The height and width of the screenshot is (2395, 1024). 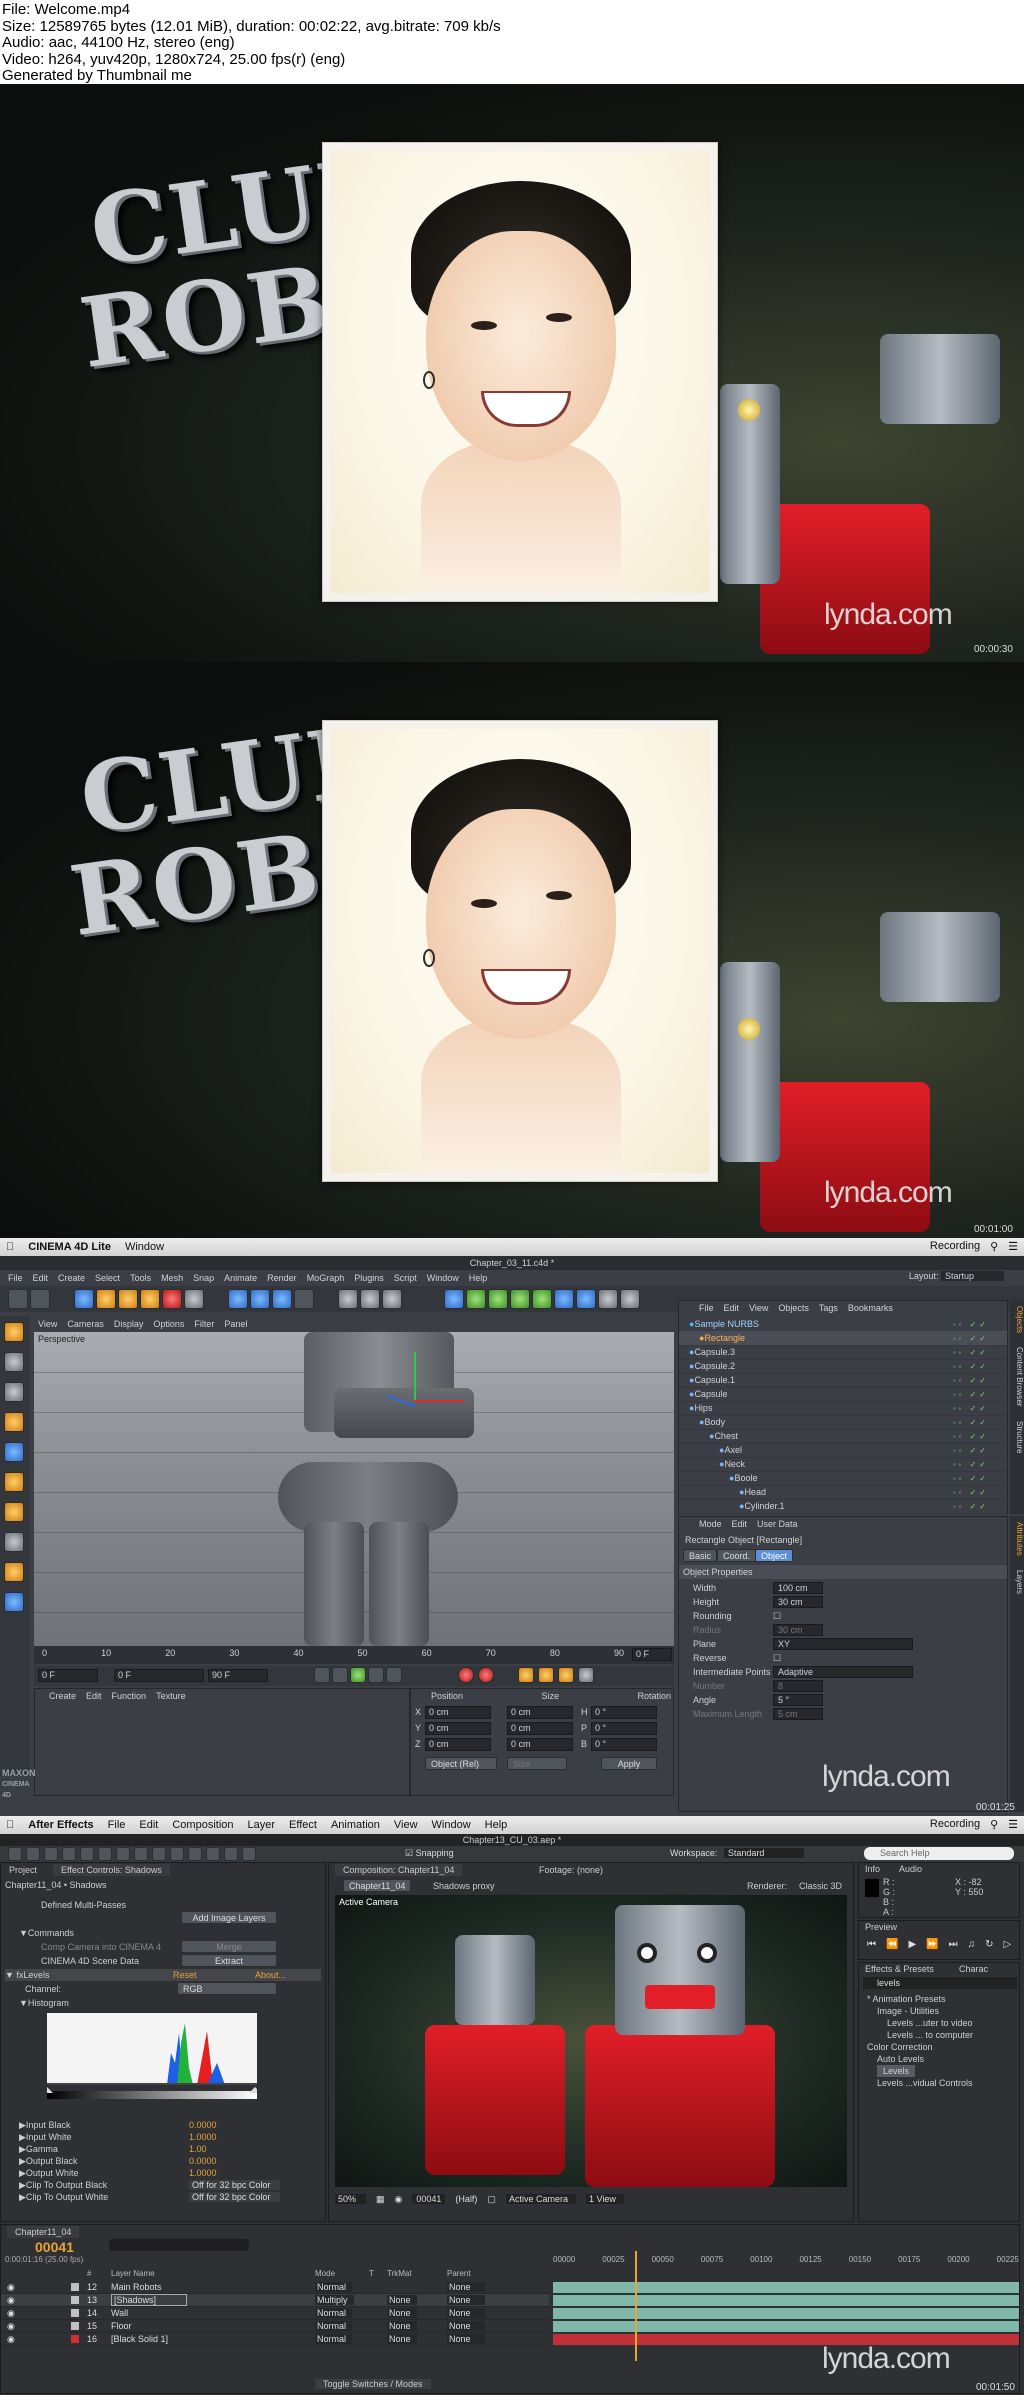 What do you see at coordinates (170, 2137) in the screenshot?
I see `levels-property-row: ▶ Input White 1.0000` at bounding box center [170, 2137].